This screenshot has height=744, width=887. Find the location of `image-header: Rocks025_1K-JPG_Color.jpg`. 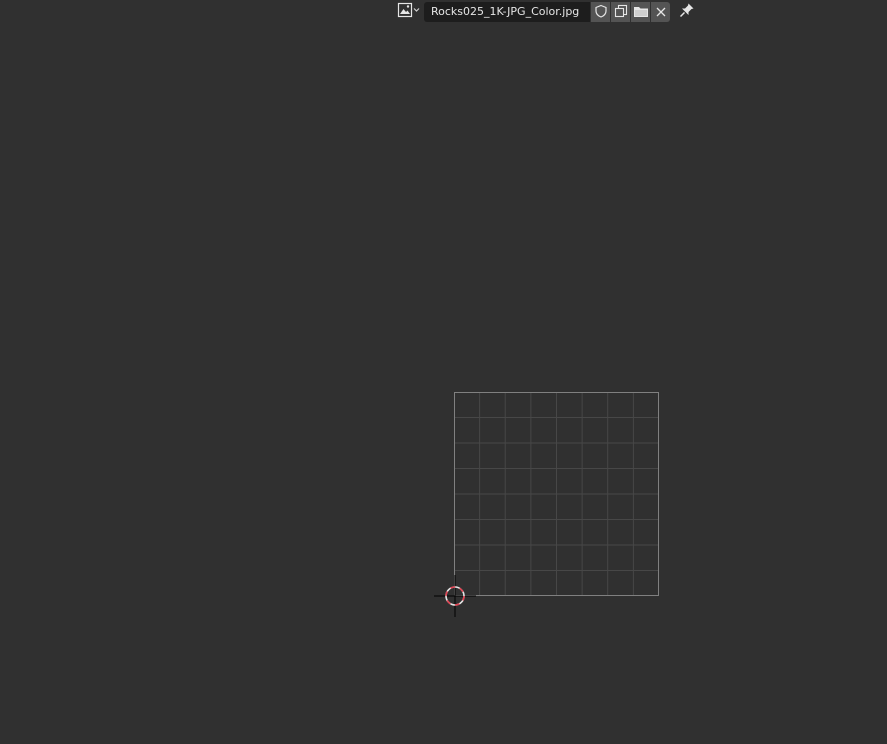

image-header: Rocks025_1K-JPG_Color.jpg is located at coordinates (546, 12).